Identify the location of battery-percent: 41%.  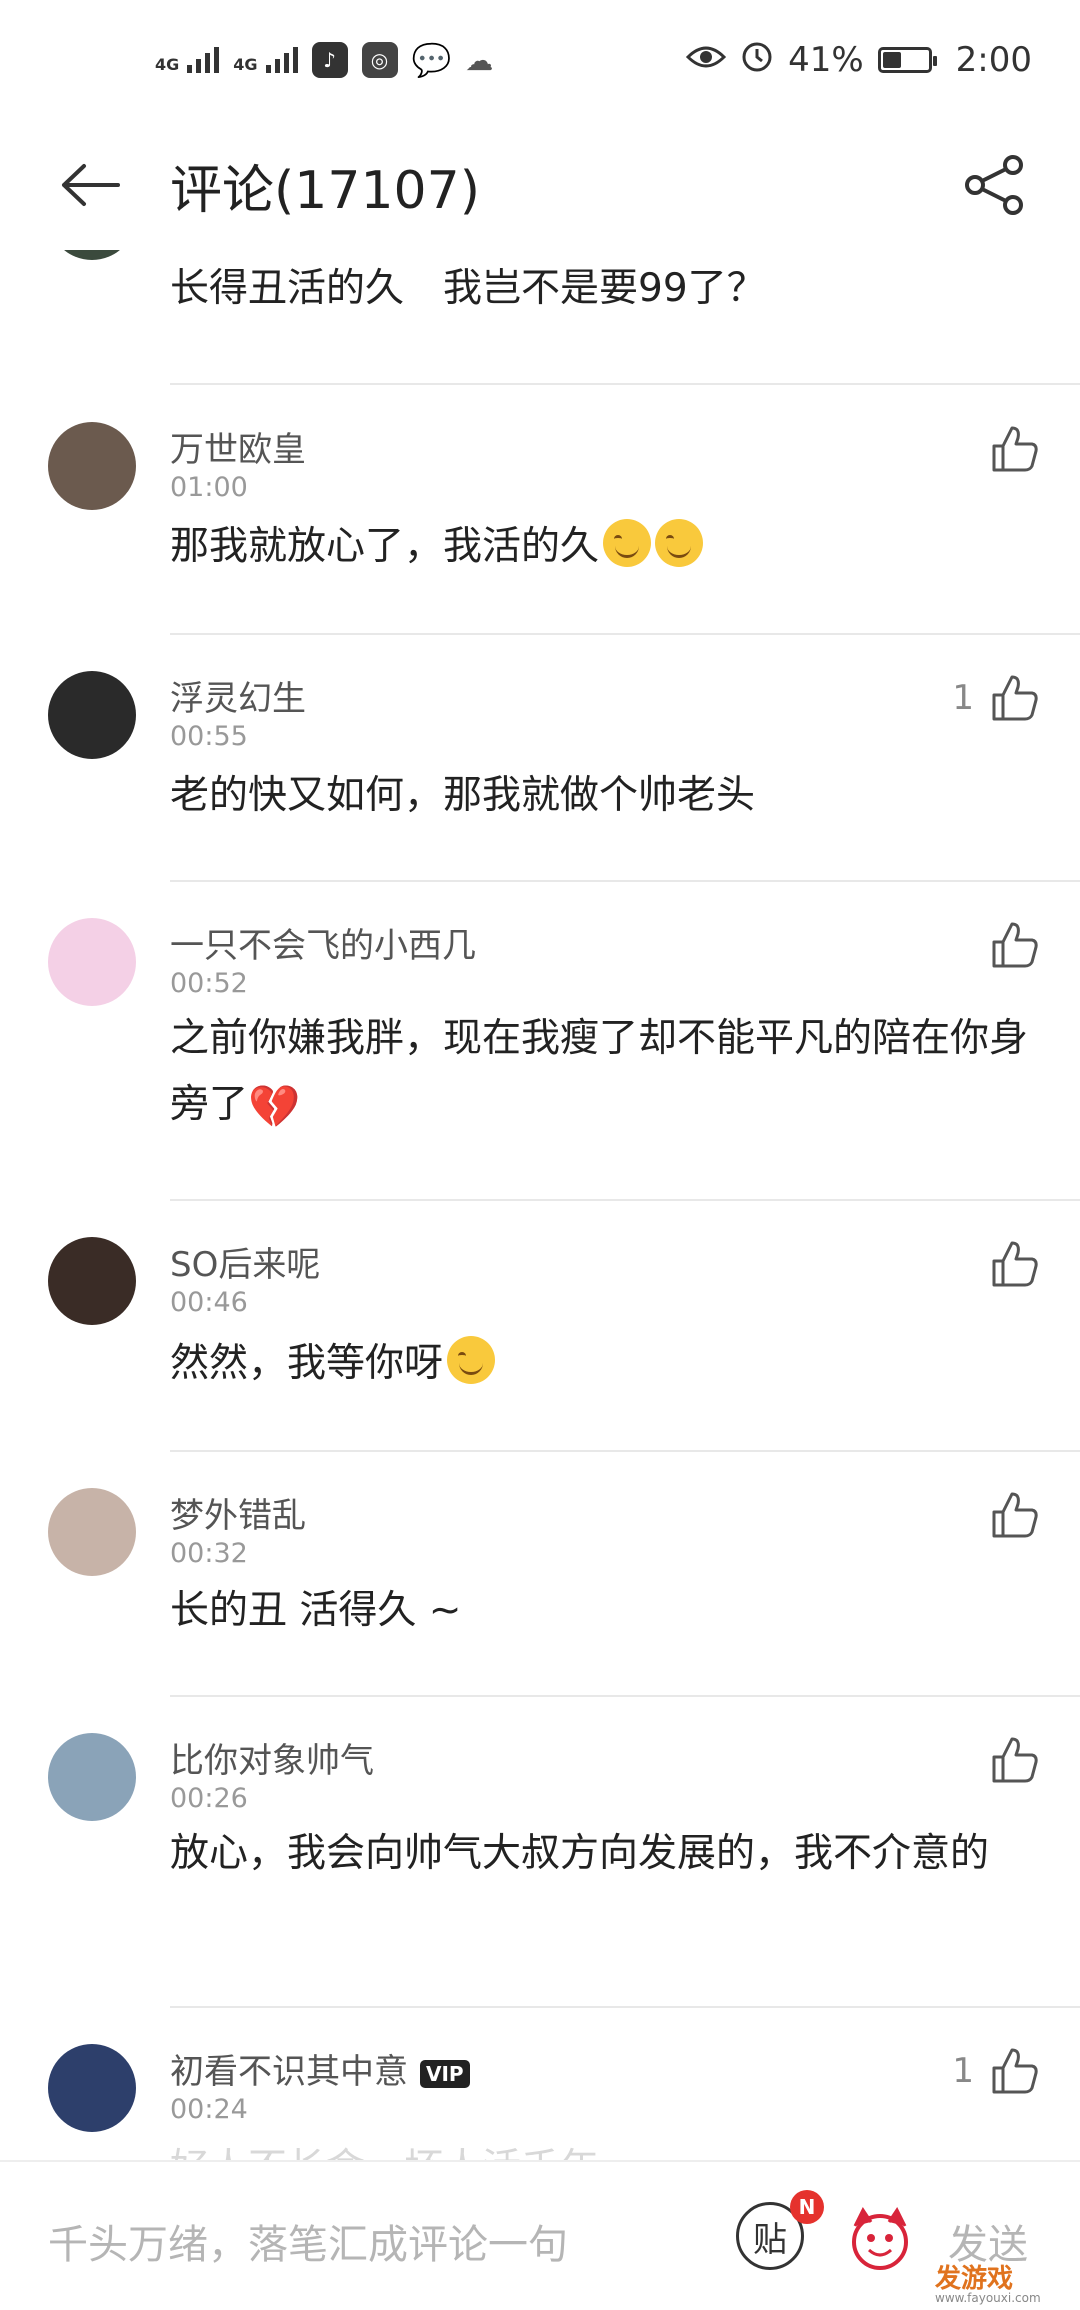
(826, 60).